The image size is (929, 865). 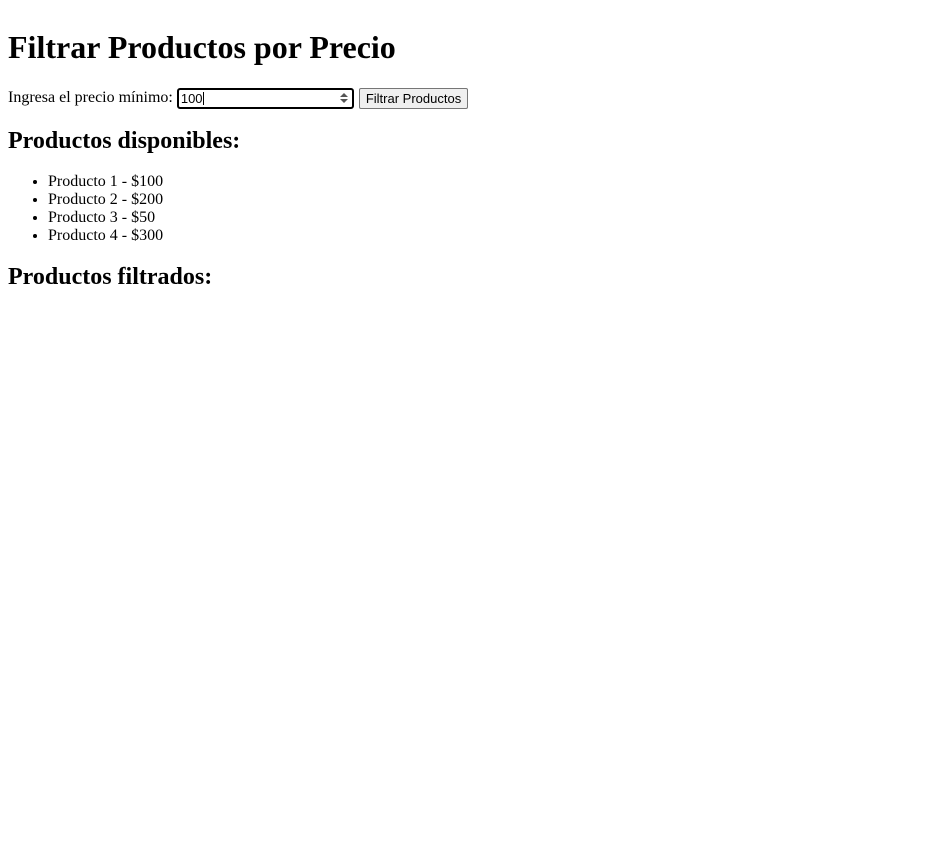 What do you see at coordinates (110, 277) in the screenshot?
I see `filtered-products-heading: Productos filtrados:` at bounding box center [110, 277].